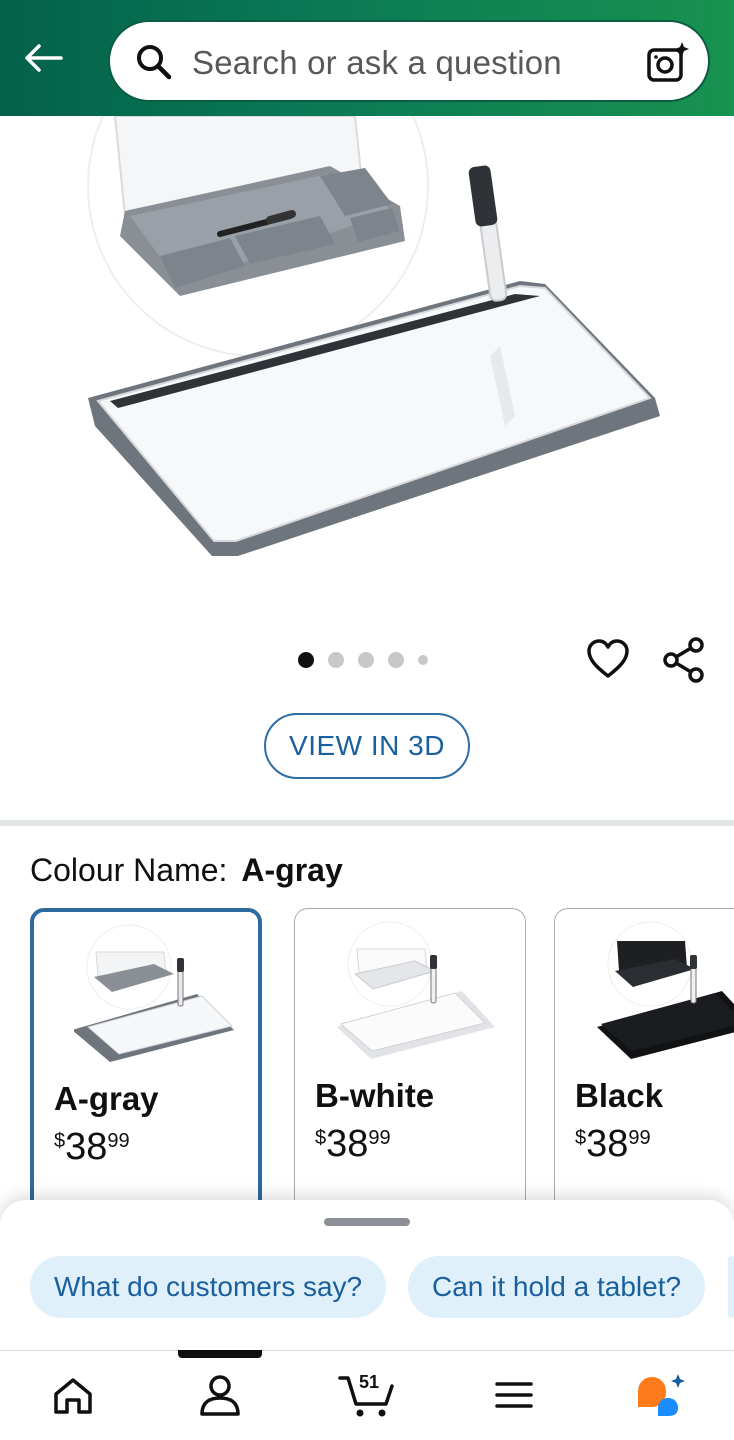 This screenshot has height=1440, width=734. Describe the element at coordinates (662, 1395) in the screenshot. I see `rufus-assistant-icon` at that location.